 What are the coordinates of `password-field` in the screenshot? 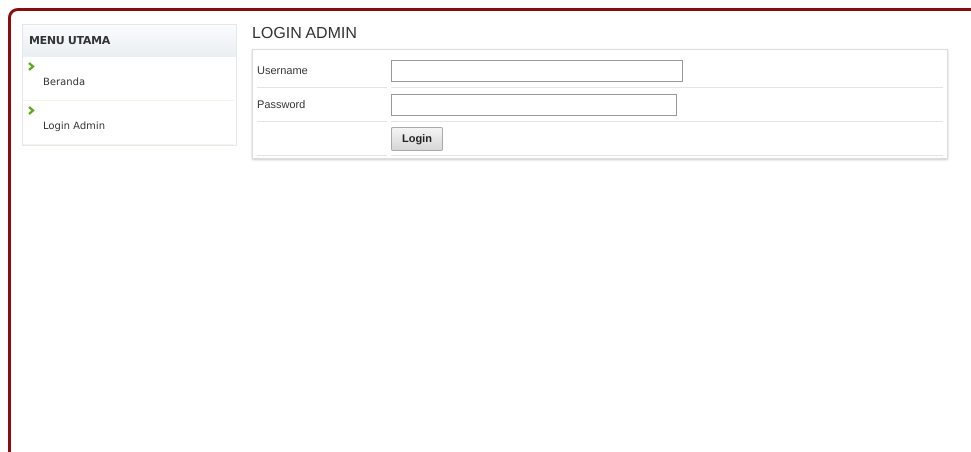 It's located at (534, 105).